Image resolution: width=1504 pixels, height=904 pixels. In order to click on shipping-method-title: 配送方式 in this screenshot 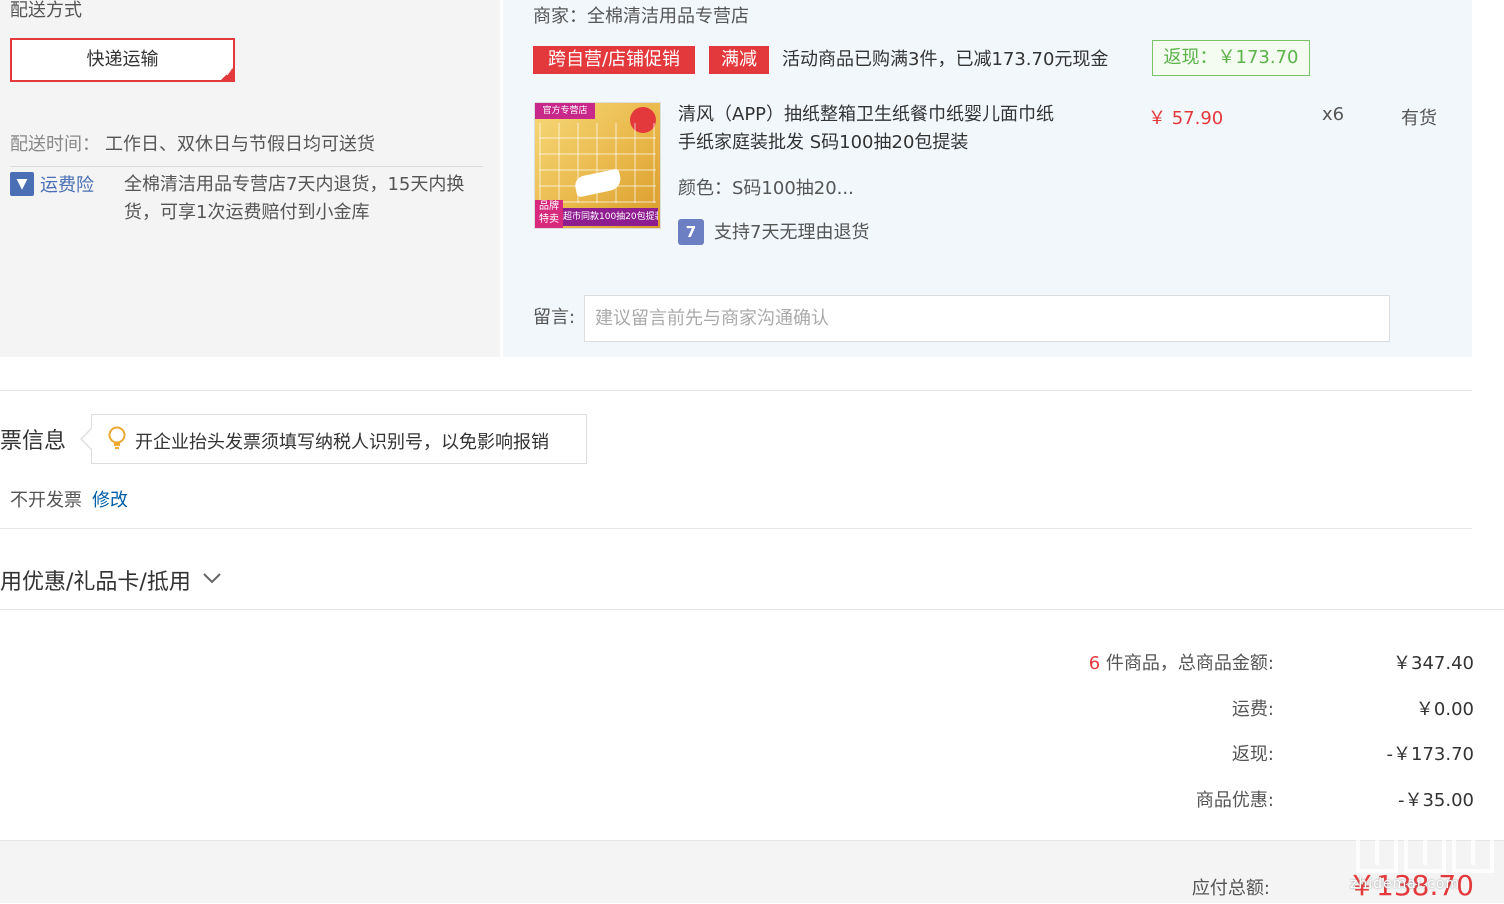, I will do `click(46, 10)`.